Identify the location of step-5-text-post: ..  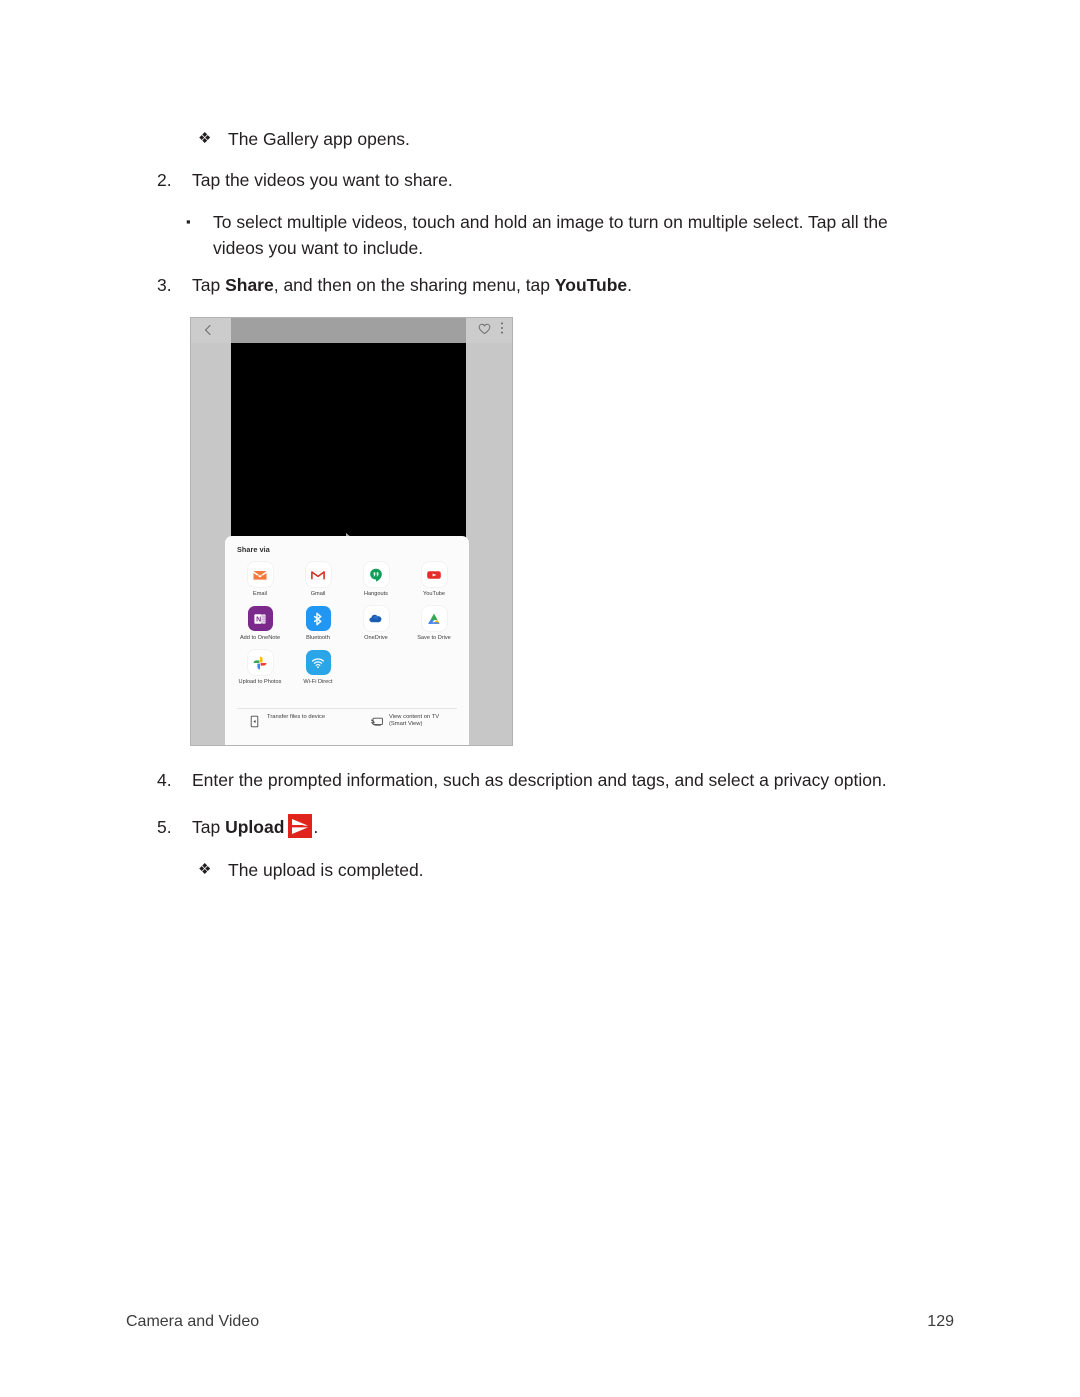
(316, 827).